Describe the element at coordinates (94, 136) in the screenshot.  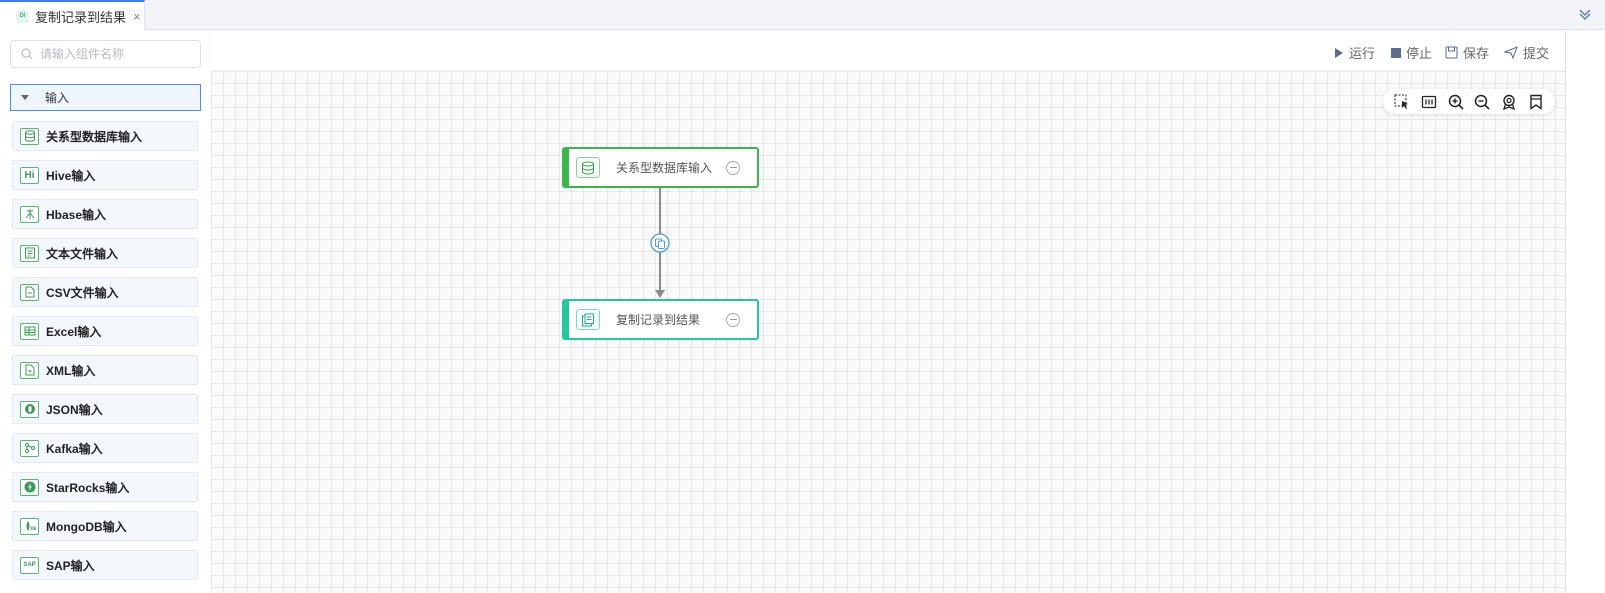
I see `component-label: 关系型数据库输入` at that location.